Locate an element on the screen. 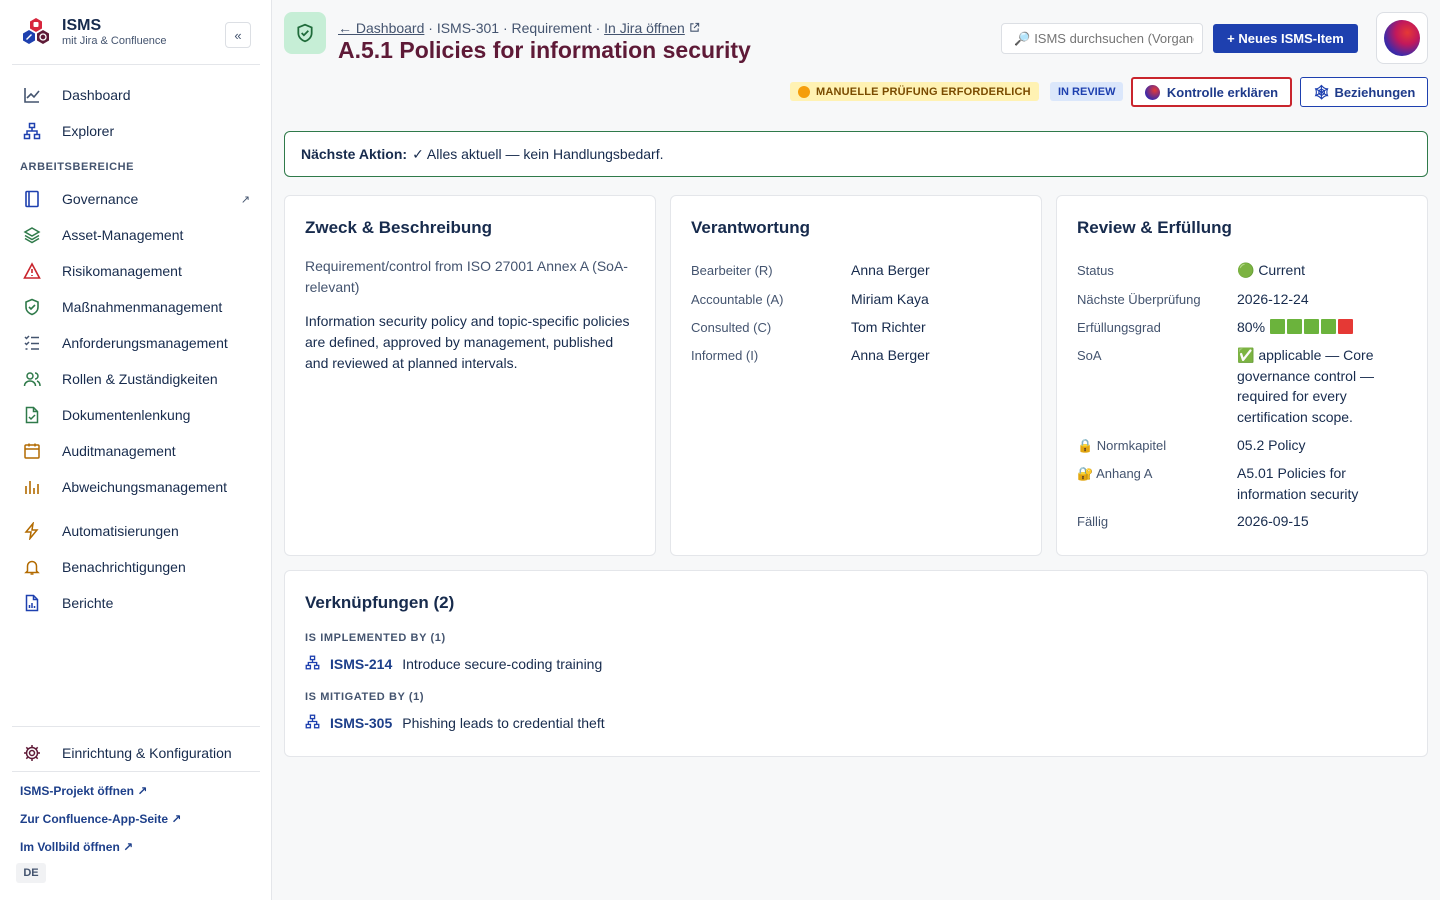 This screenshot has width=1440, height=900. chapter-label: 🔒 Normkapitel is located at coordinates (1122, 445).